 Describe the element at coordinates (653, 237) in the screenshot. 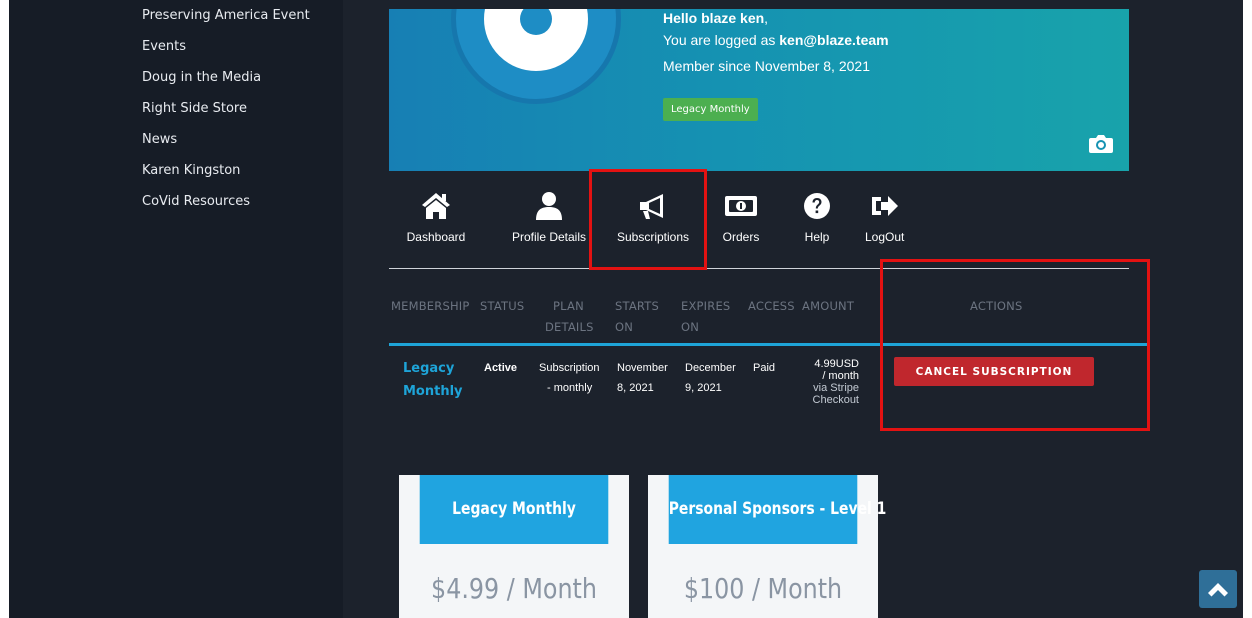

I see `tab-subscriptions-label: Subscriptions` at that location.